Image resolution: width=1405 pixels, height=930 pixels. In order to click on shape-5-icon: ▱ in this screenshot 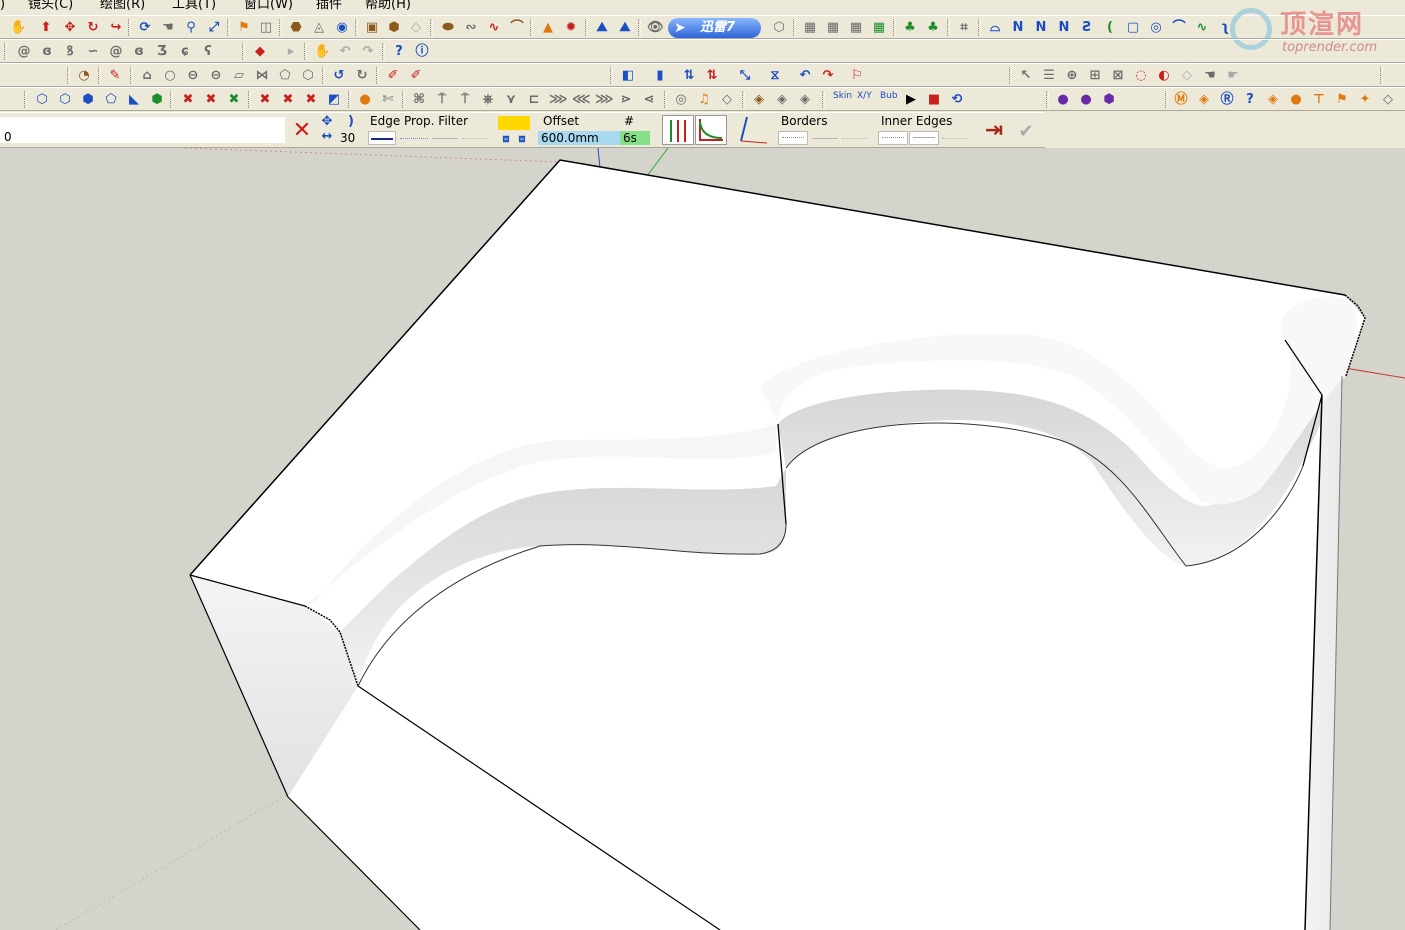, I will do `click(239, 76)`.